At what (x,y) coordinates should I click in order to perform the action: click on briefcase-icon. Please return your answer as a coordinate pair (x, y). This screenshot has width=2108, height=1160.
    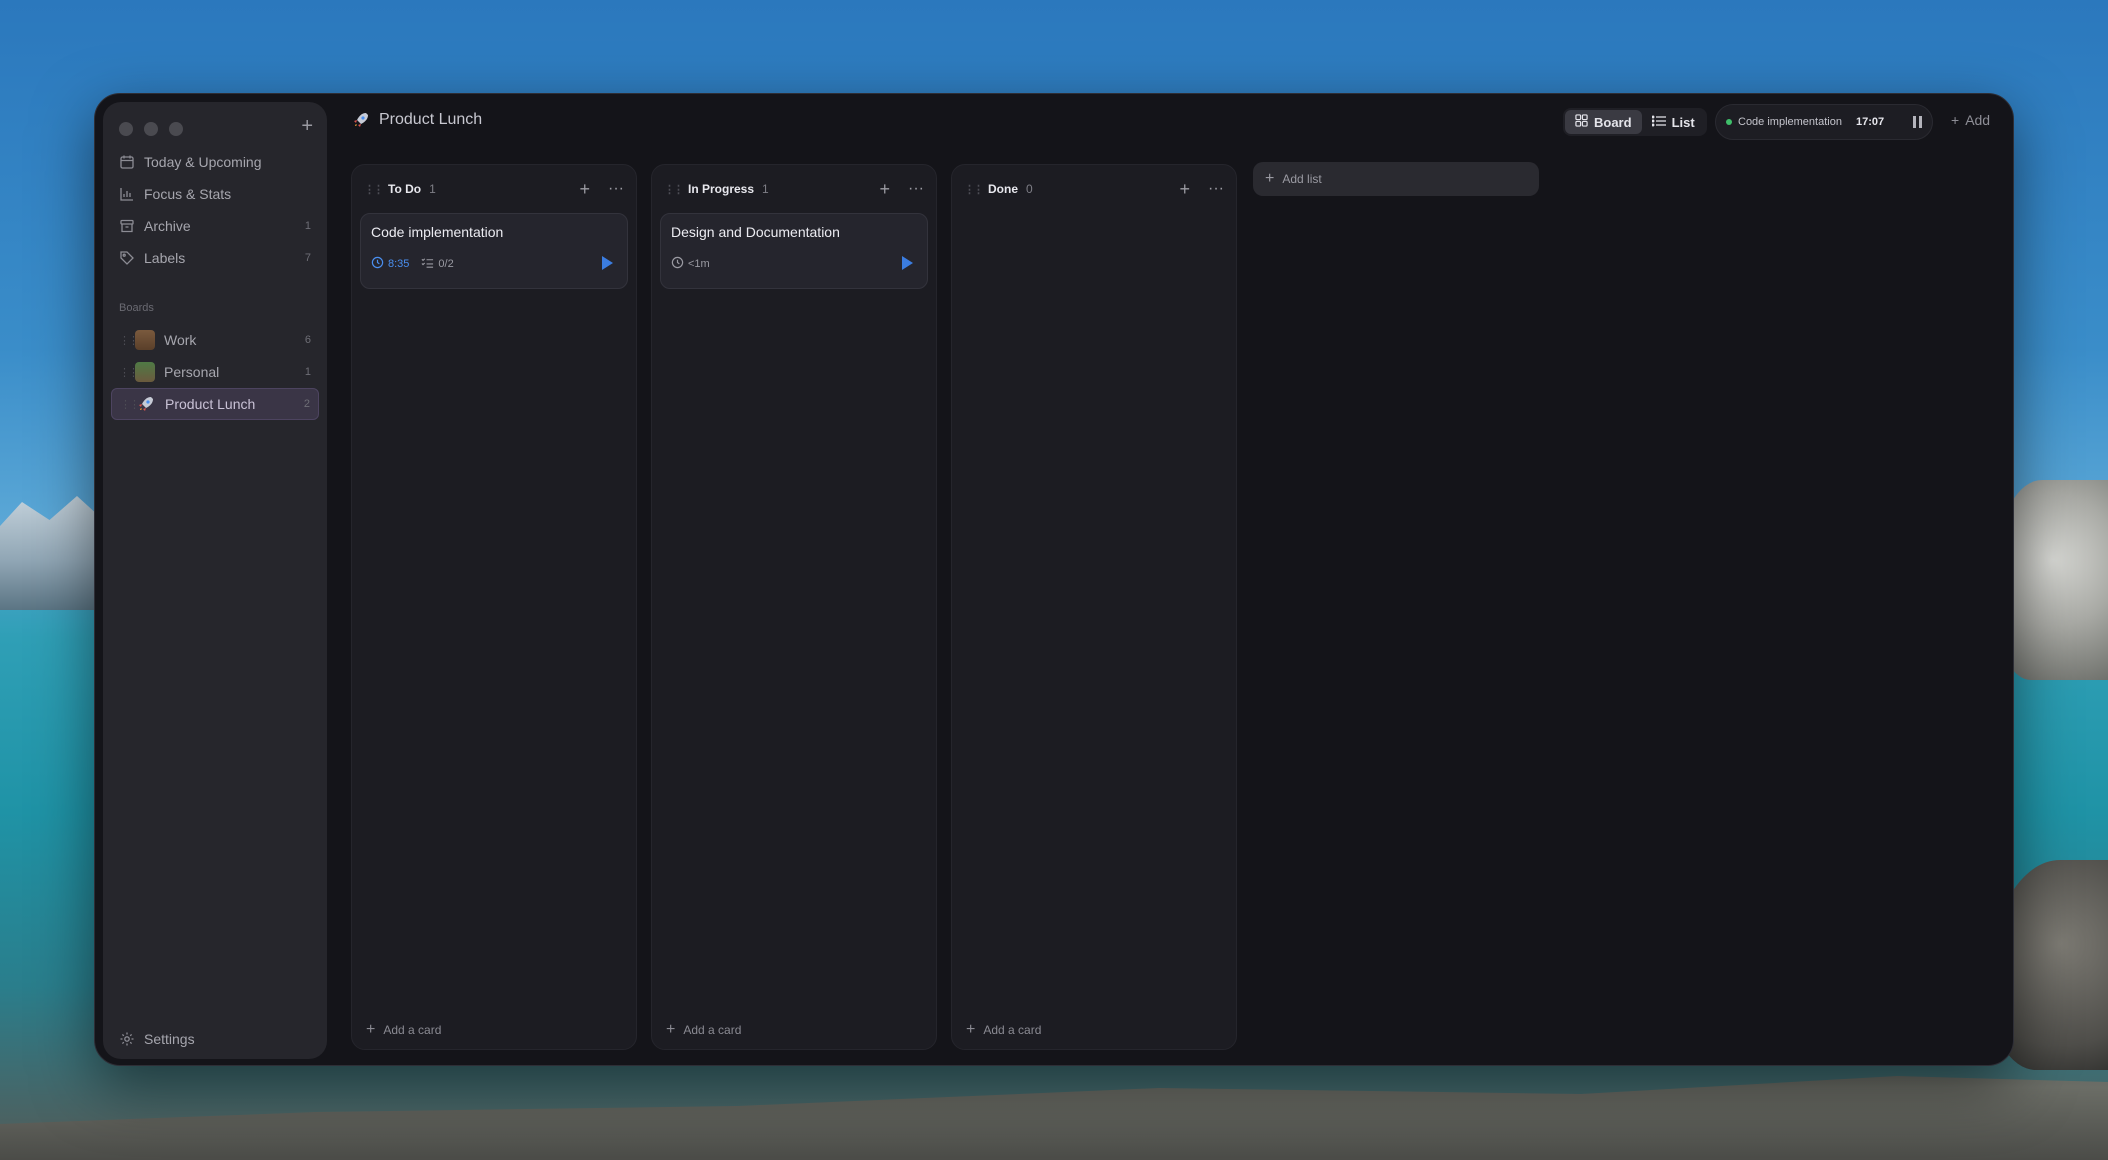
    Looking at the image, I should click on (145, 340).